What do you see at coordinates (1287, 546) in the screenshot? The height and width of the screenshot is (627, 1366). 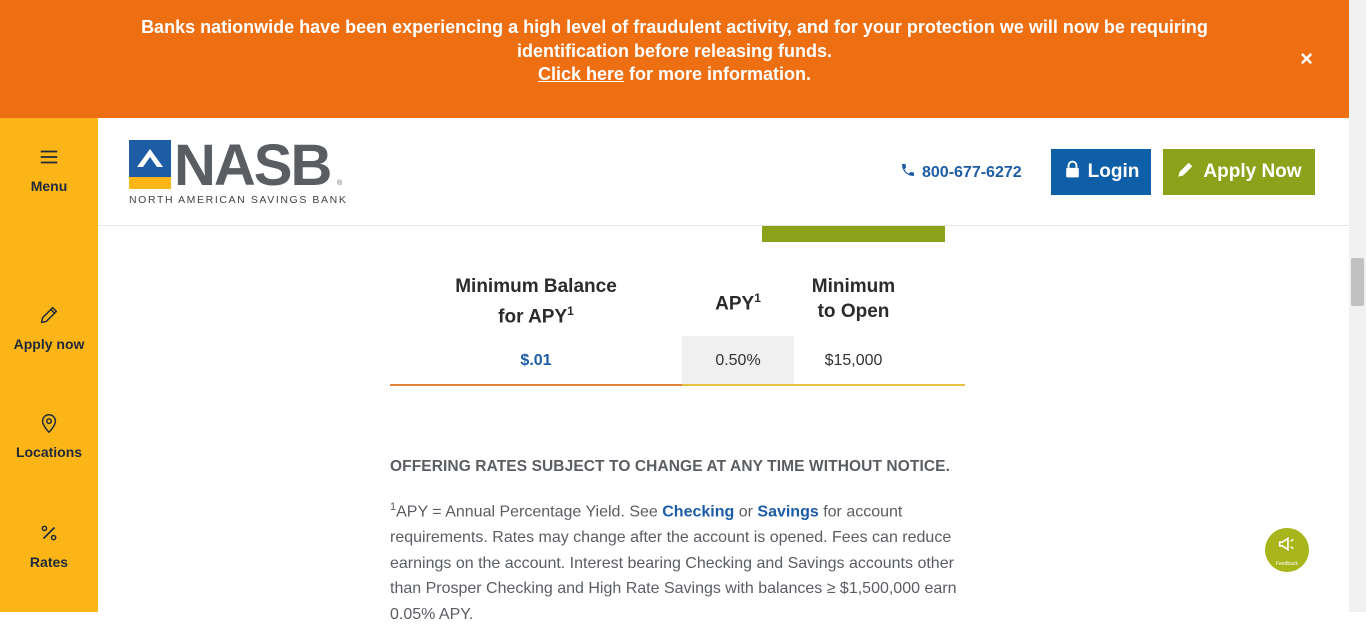 I see `megaphone-icon` at bounding box center [1287, 546].